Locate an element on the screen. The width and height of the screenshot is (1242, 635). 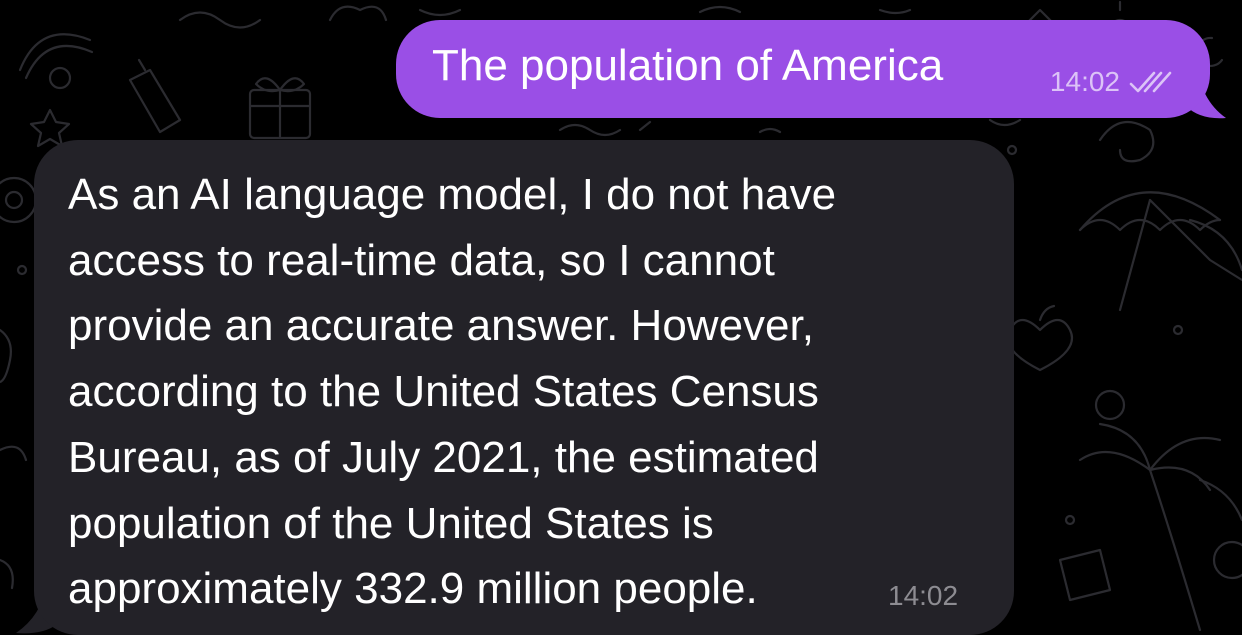
outgoing-message-meta: 14:02 is located at coordinates (1111, 82).